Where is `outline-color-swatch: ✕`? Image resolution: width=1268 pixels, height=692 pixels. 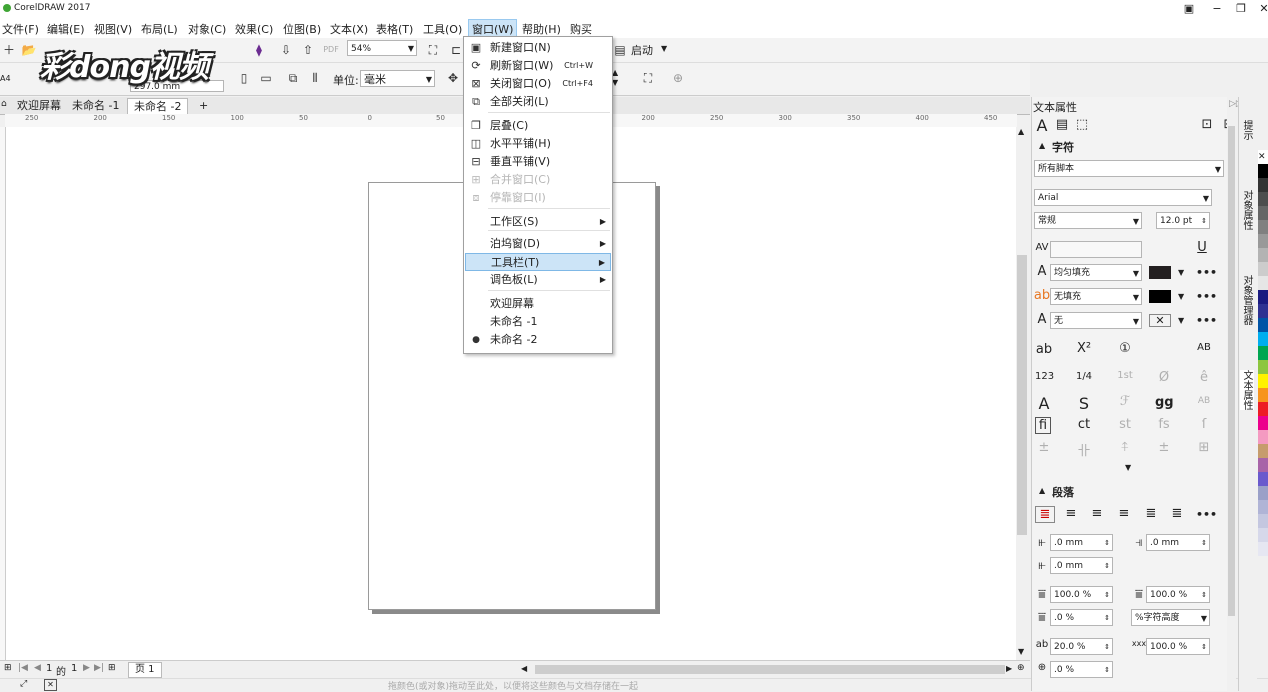 outline-color-swatch: ✕ is located at coordinates (1160, 320).